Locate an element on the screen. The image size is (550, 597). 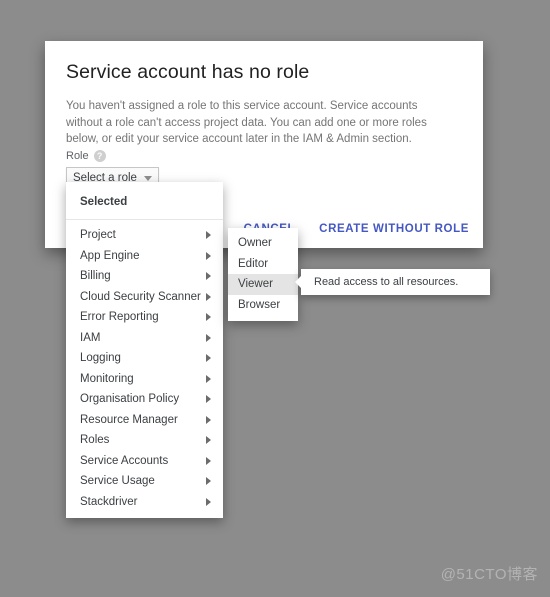
role-submenu-item: Owner is located at coordinates (263, 243).